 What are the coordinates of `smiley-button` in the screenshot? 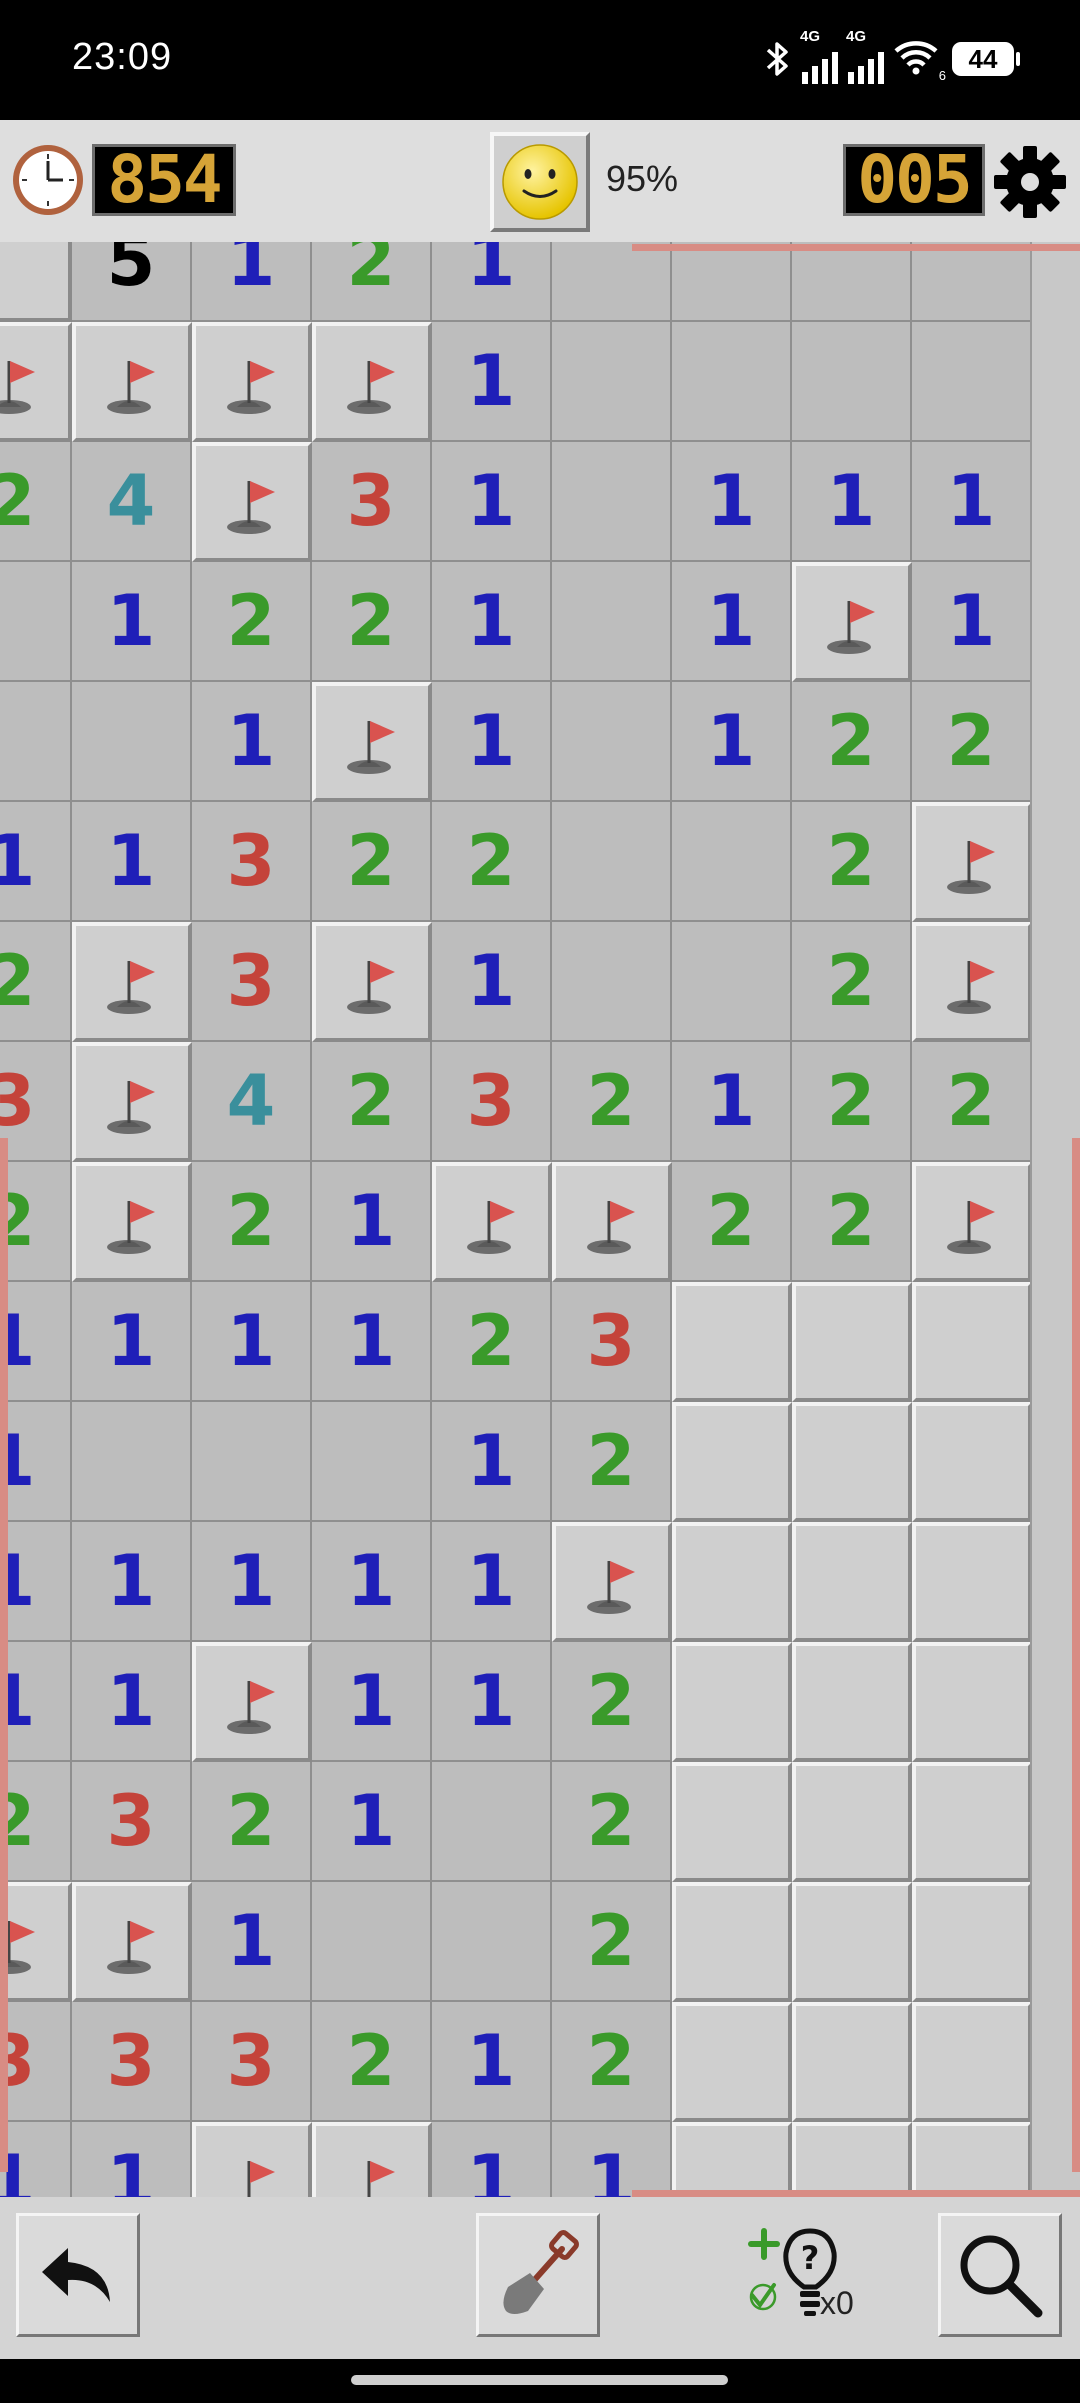 It's located at (540, 182).